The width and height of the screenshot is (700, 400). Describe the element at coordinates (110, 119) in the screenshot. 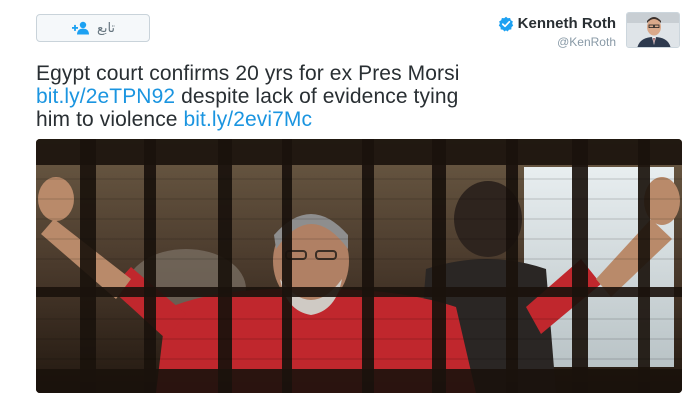

I see `tweet-text-line-3-start: him to violence` at that location.